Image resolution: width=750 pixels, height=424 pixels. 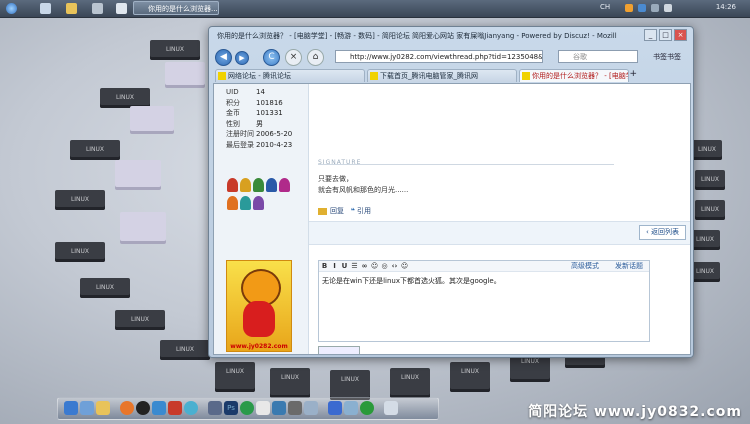 What do you see at coordinates (87, 408) in the screenshot?
I see `user-icon` at bounding box center [87, 408].